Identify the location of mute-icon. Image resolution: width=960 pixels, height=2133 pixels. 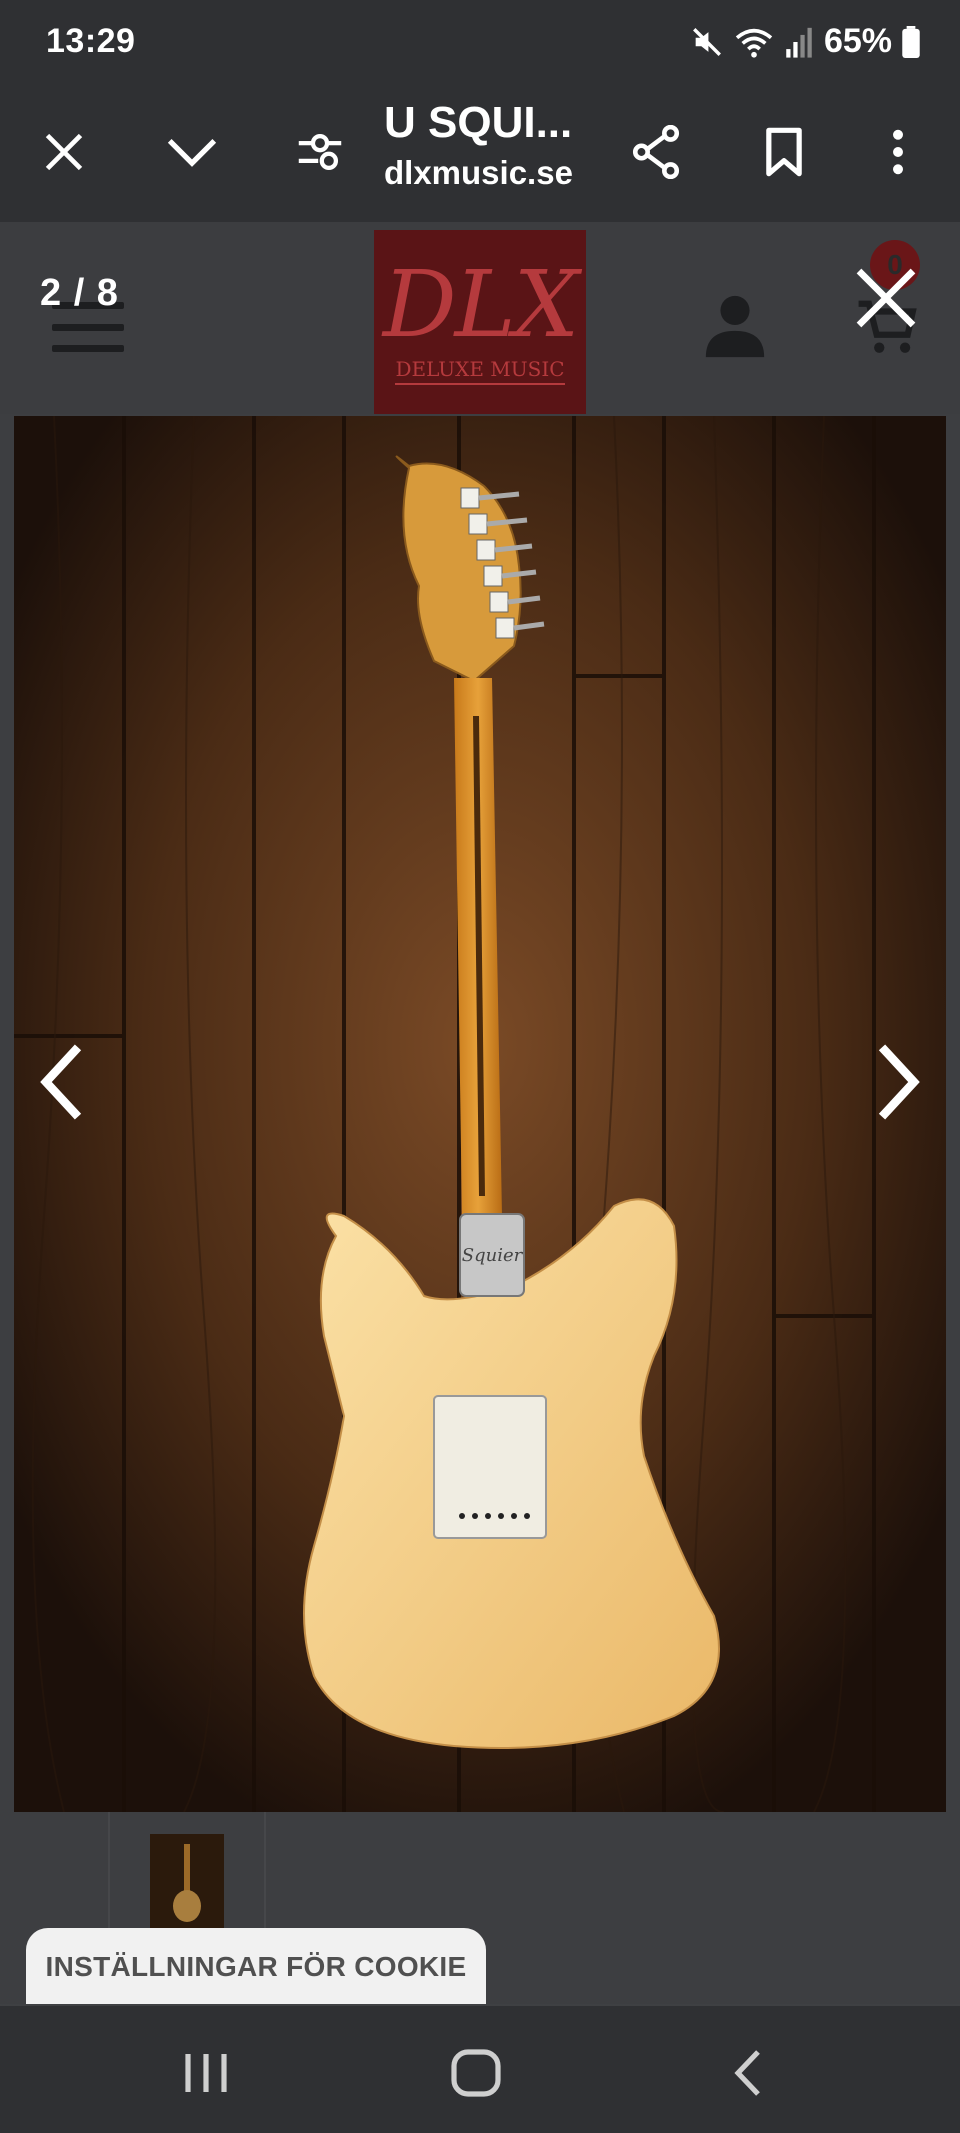
(706, 41).